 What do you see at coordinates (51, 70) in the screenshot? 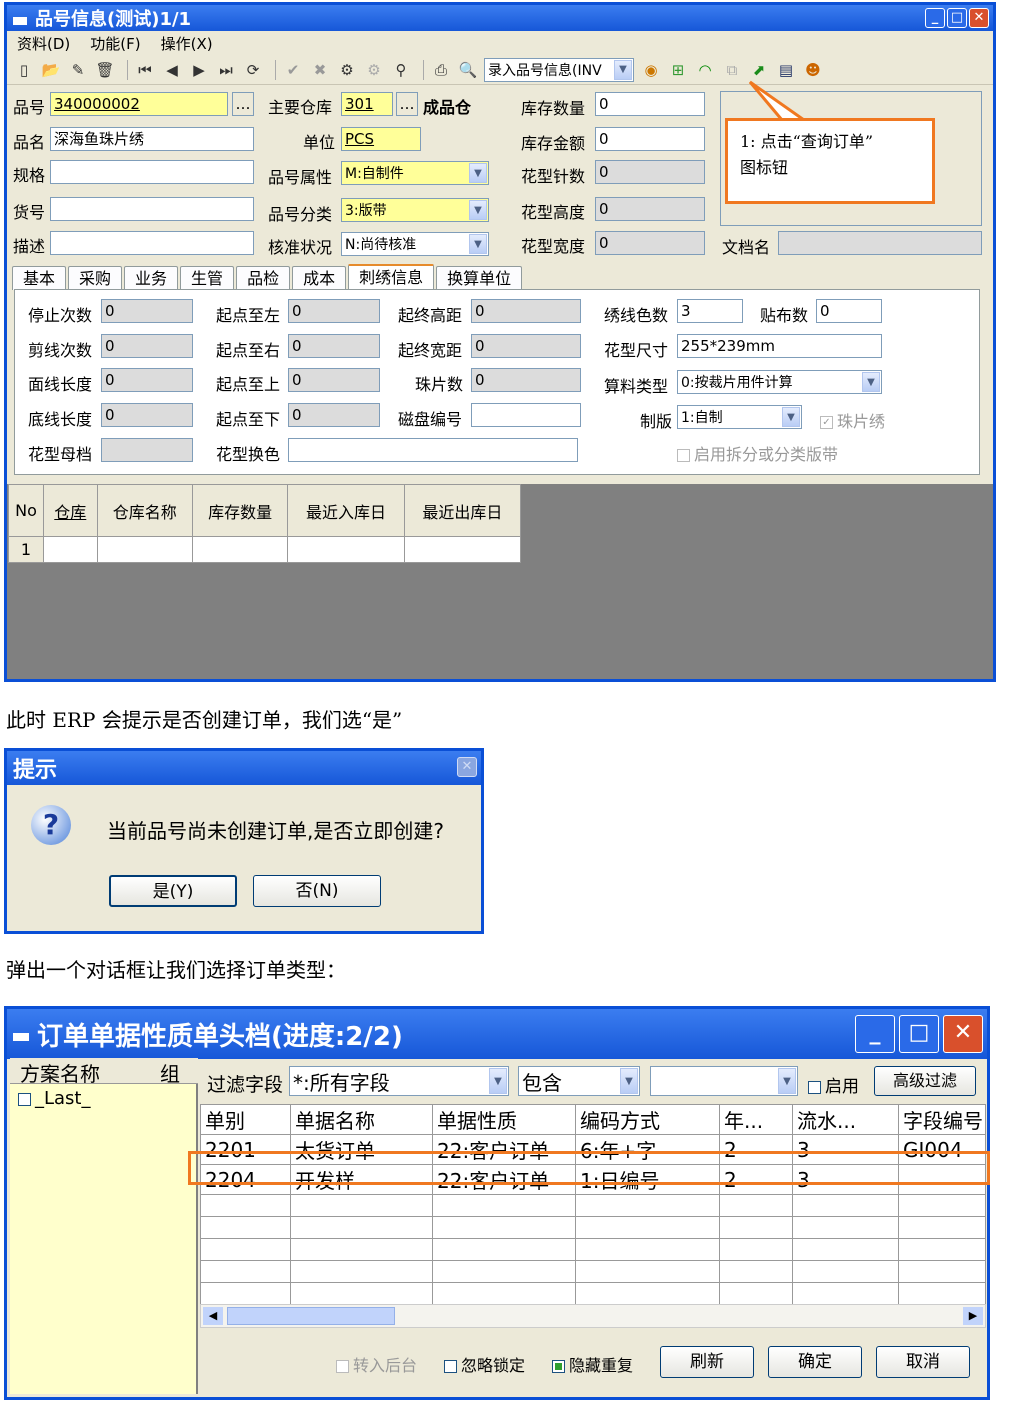
I see `open-folder-icon: 📂` at bounding box center [51, 70].